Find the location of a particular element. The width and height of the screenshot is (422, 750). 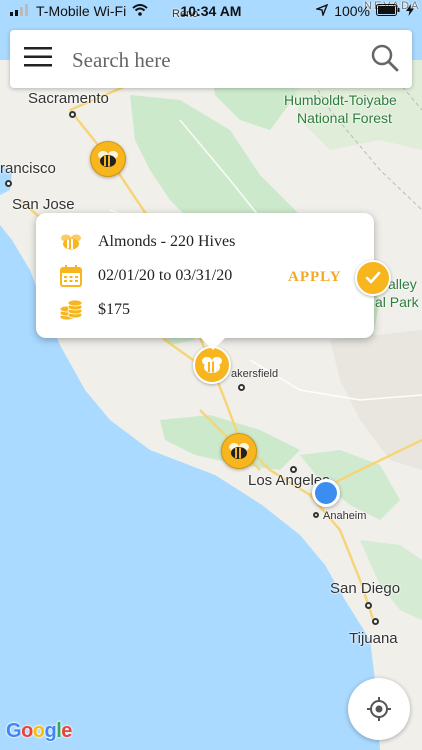

city-dot-san-francisco is located at coordinates (8, 183).